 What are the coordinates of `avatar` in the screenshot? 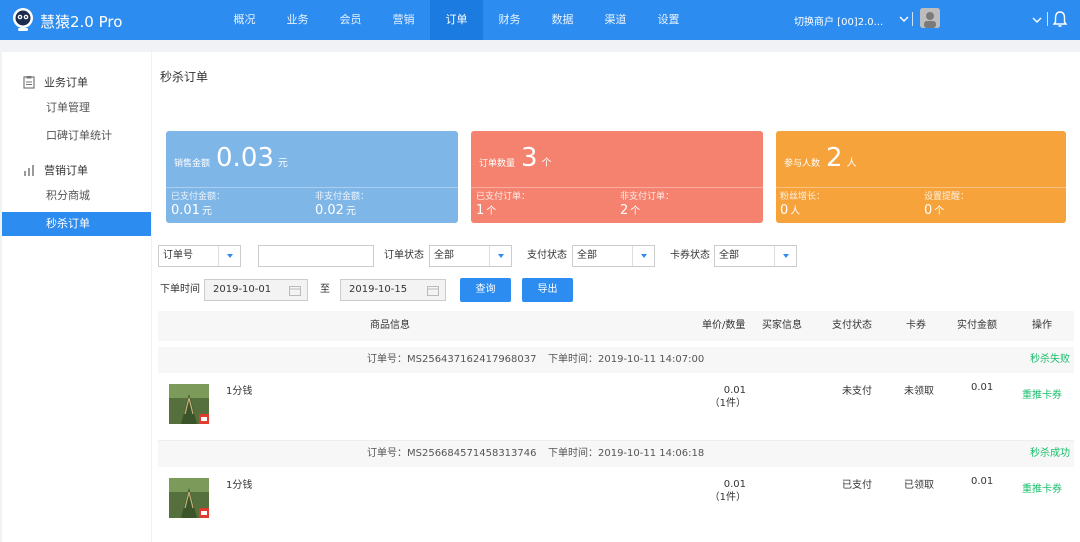 It's located at (930, 18).